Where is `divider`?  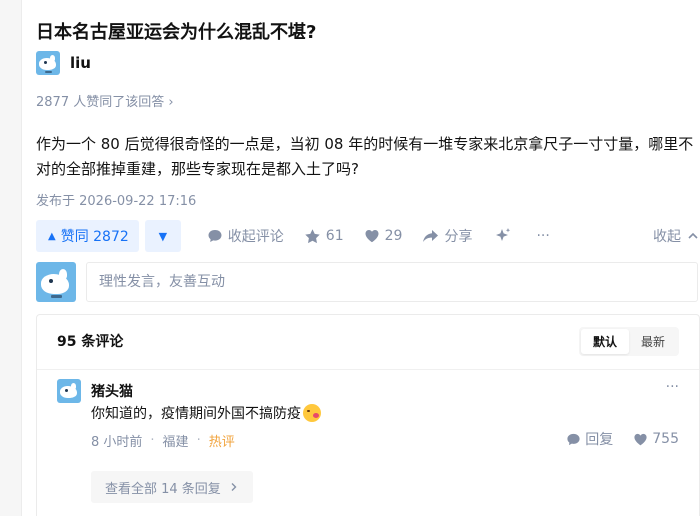
divider is located at coordinates (368, 369).